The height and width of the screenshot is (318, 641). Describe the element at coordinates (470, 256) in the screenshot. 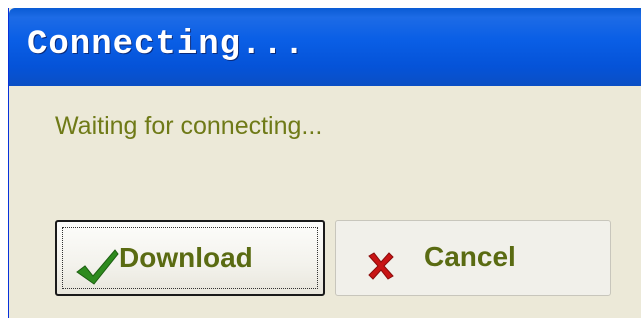

I see `cancel-button-label: Cancel` at that location.